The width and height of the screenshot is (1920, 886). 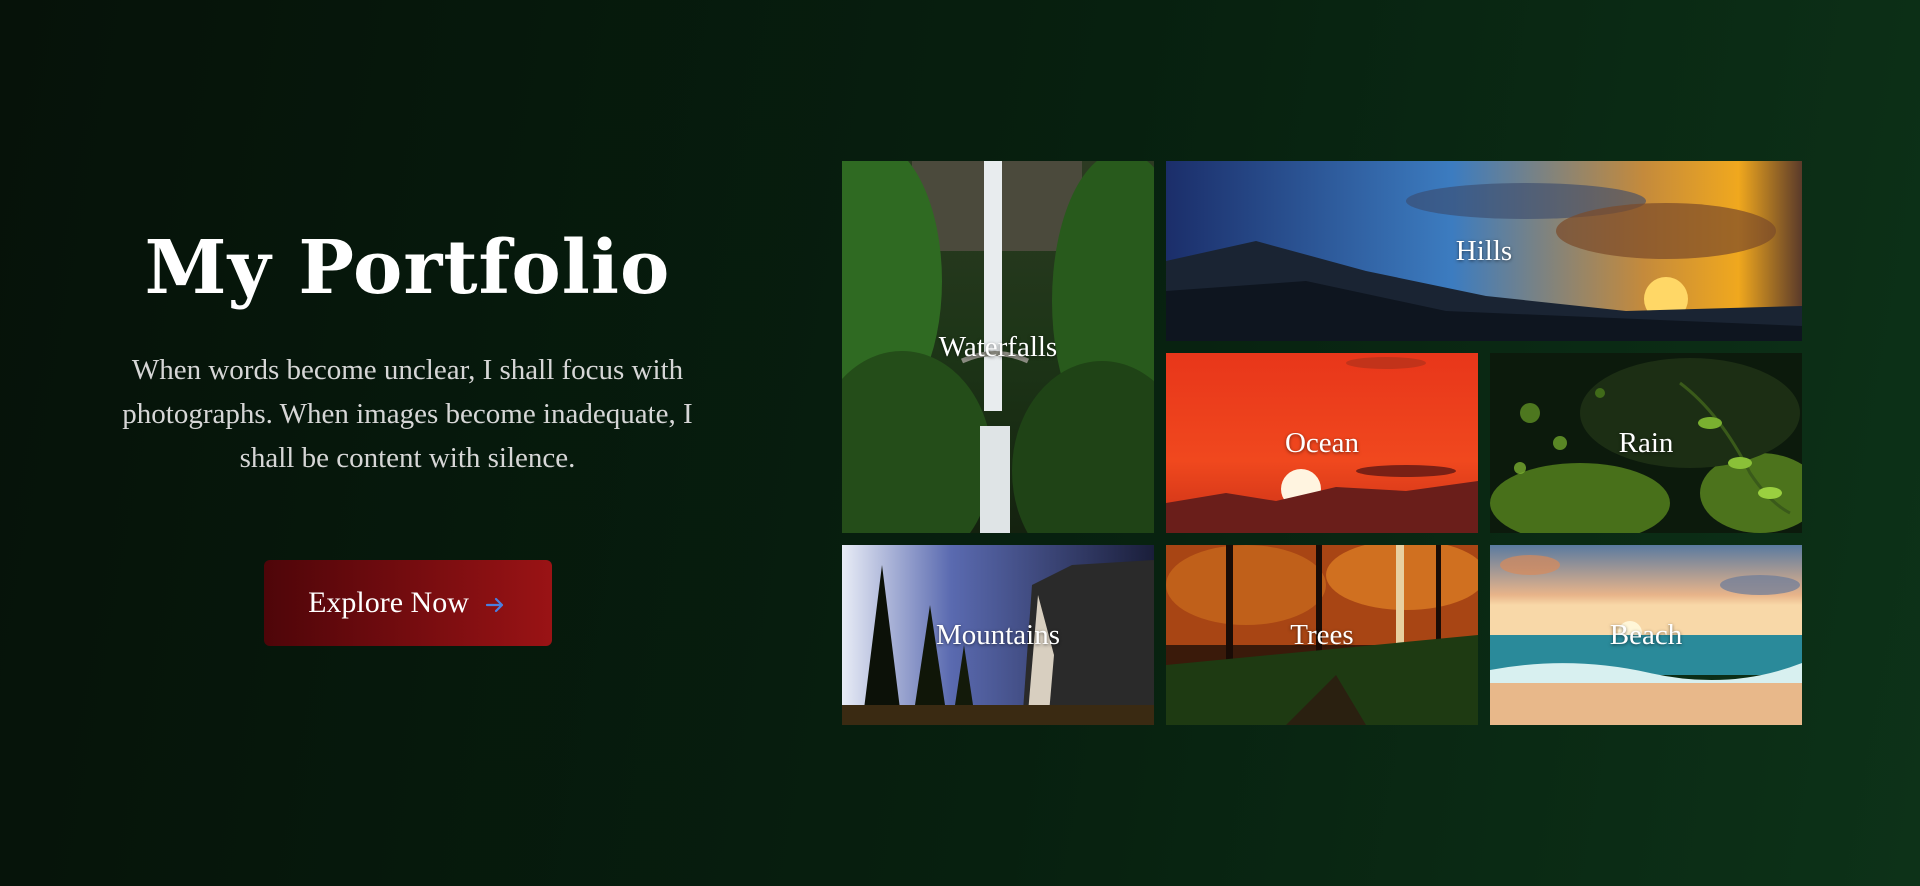 I want to click on gallery-tile-trees: Trees, so click(x=1322, y=635).